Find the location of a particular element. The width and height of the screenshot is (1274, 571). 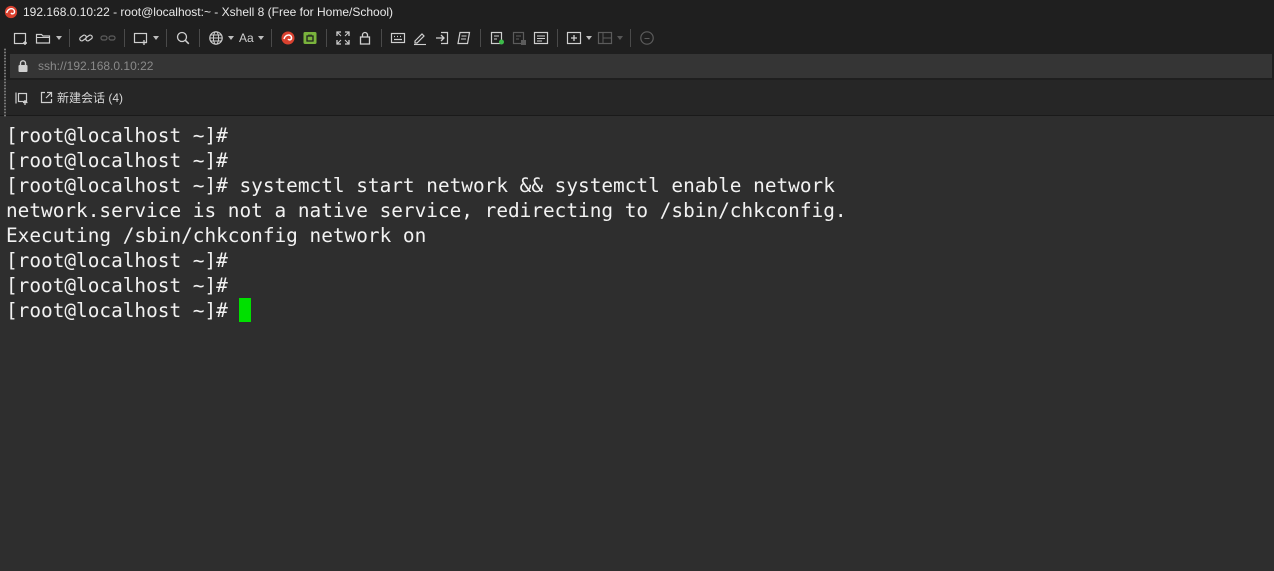

notes-button is located at coordinates (541, 38).